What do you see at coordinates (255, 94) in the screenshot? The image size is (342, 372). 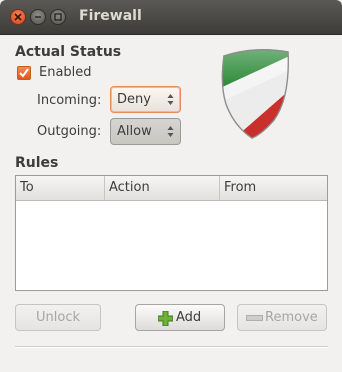 I see `shield-icon` at bounding box center [255, 94].